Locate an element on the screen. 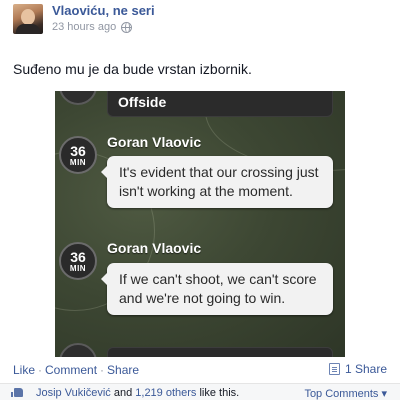 Image resolution: width=400 pixels, height=400 pixels. post-text: Suđeno mu je da bude vrstan izbornik. is located at coordinates (132, 69).